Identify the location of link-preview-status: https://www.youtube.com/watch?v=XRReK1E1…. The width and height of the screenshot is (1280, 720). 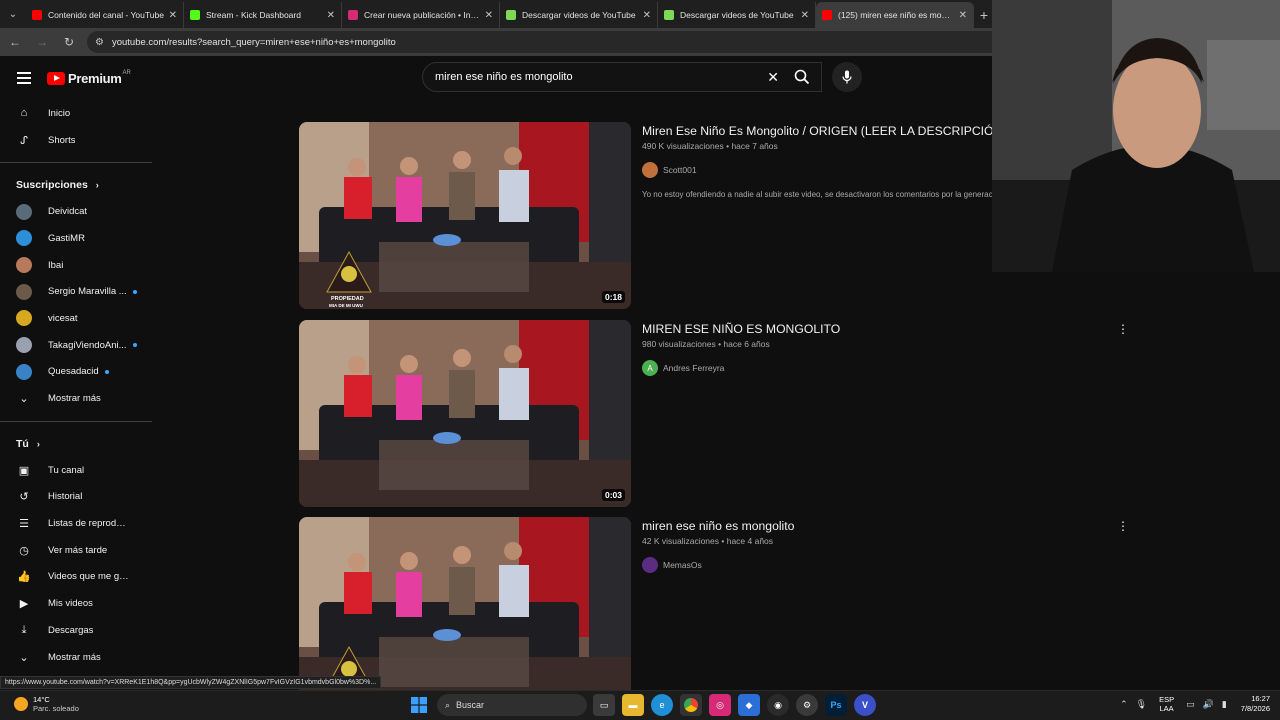
(191, 682).